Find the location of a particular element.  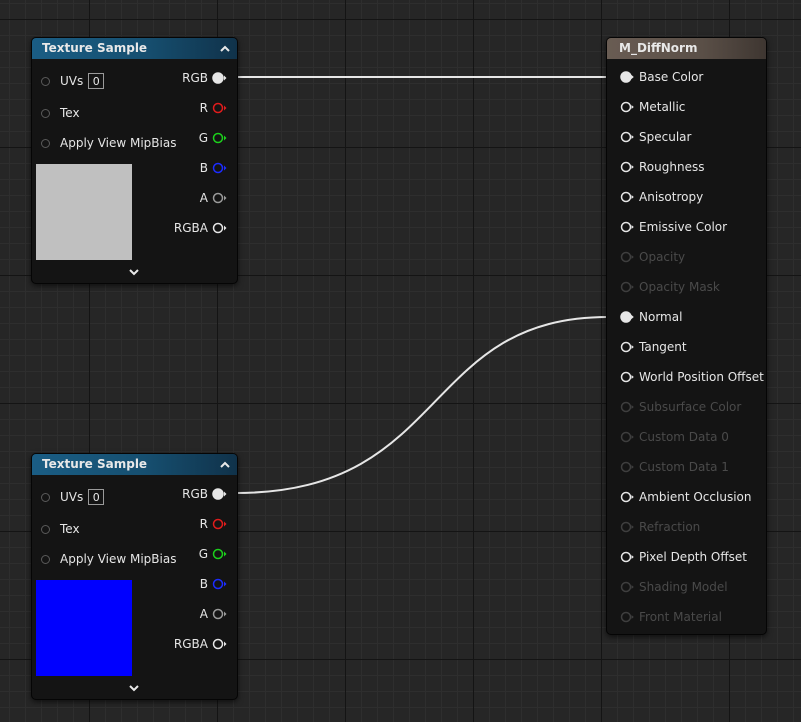

input-label: Metallic is located at coordinates (662, 107).